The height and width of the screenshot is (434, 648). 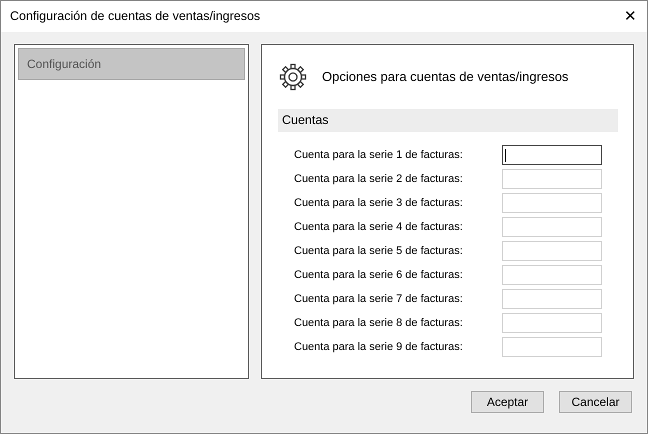 I want to click on field-label: Cuenta para la serie 5 de facturas:, so click(x=379, y=251).